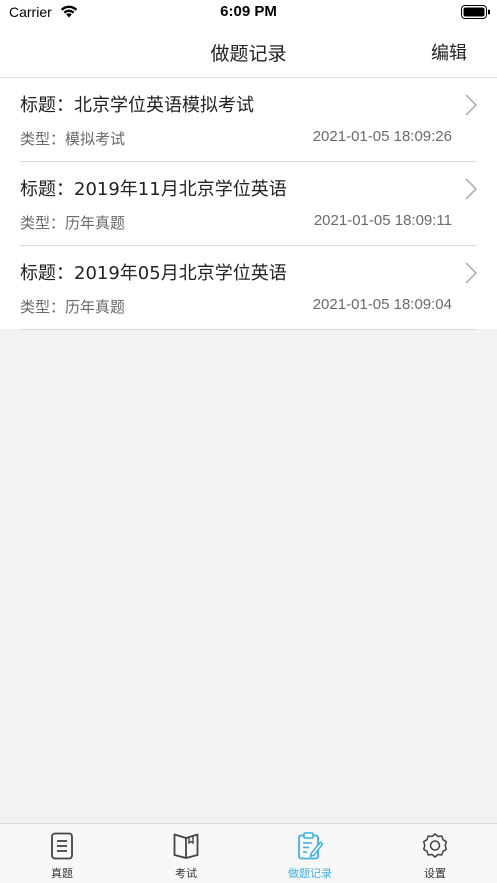  What do you see at coordinates (382, 304) in the screenshot?
I see `record-date: 2021-01-05 18:09:04` at bounding box center [382, 304].